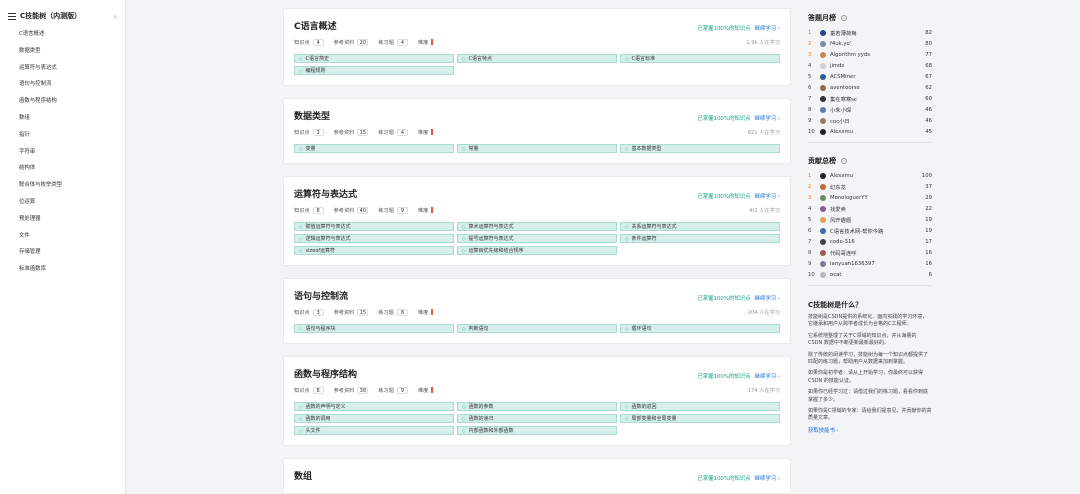 The width and height of the screenshot is (1080, 494). Describe the element at coordinates (870, 241) in the screenshot. I see `rank-row: 7 code-316 17` at that location.